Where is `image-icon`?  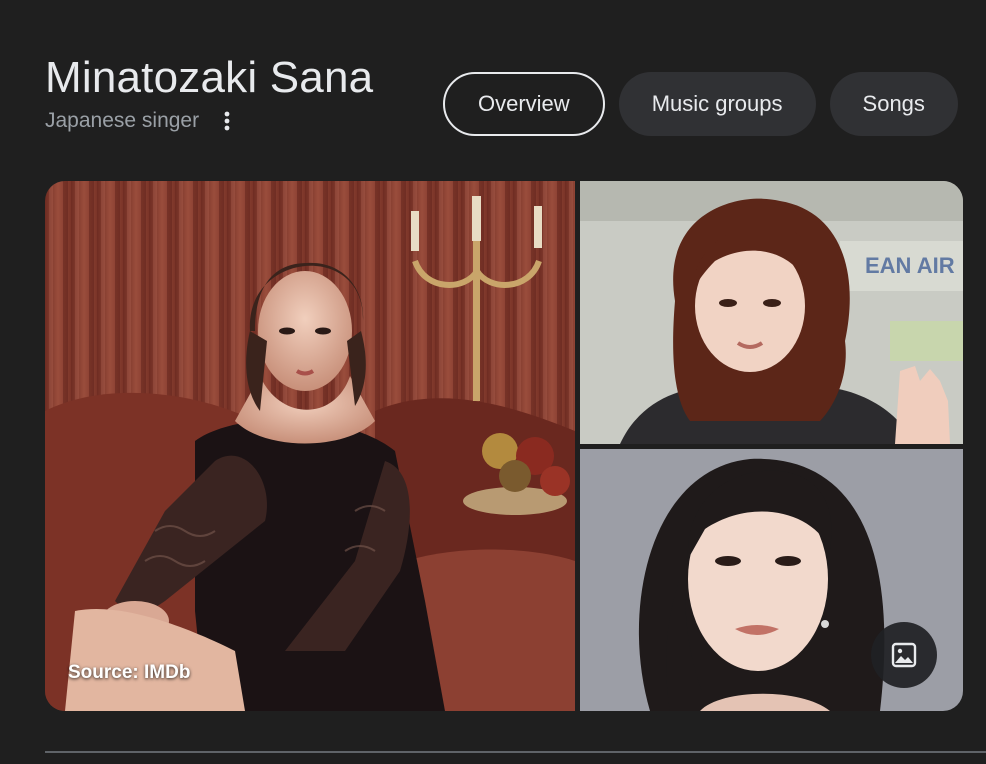 image-icon is located at coordinates (904, 655).